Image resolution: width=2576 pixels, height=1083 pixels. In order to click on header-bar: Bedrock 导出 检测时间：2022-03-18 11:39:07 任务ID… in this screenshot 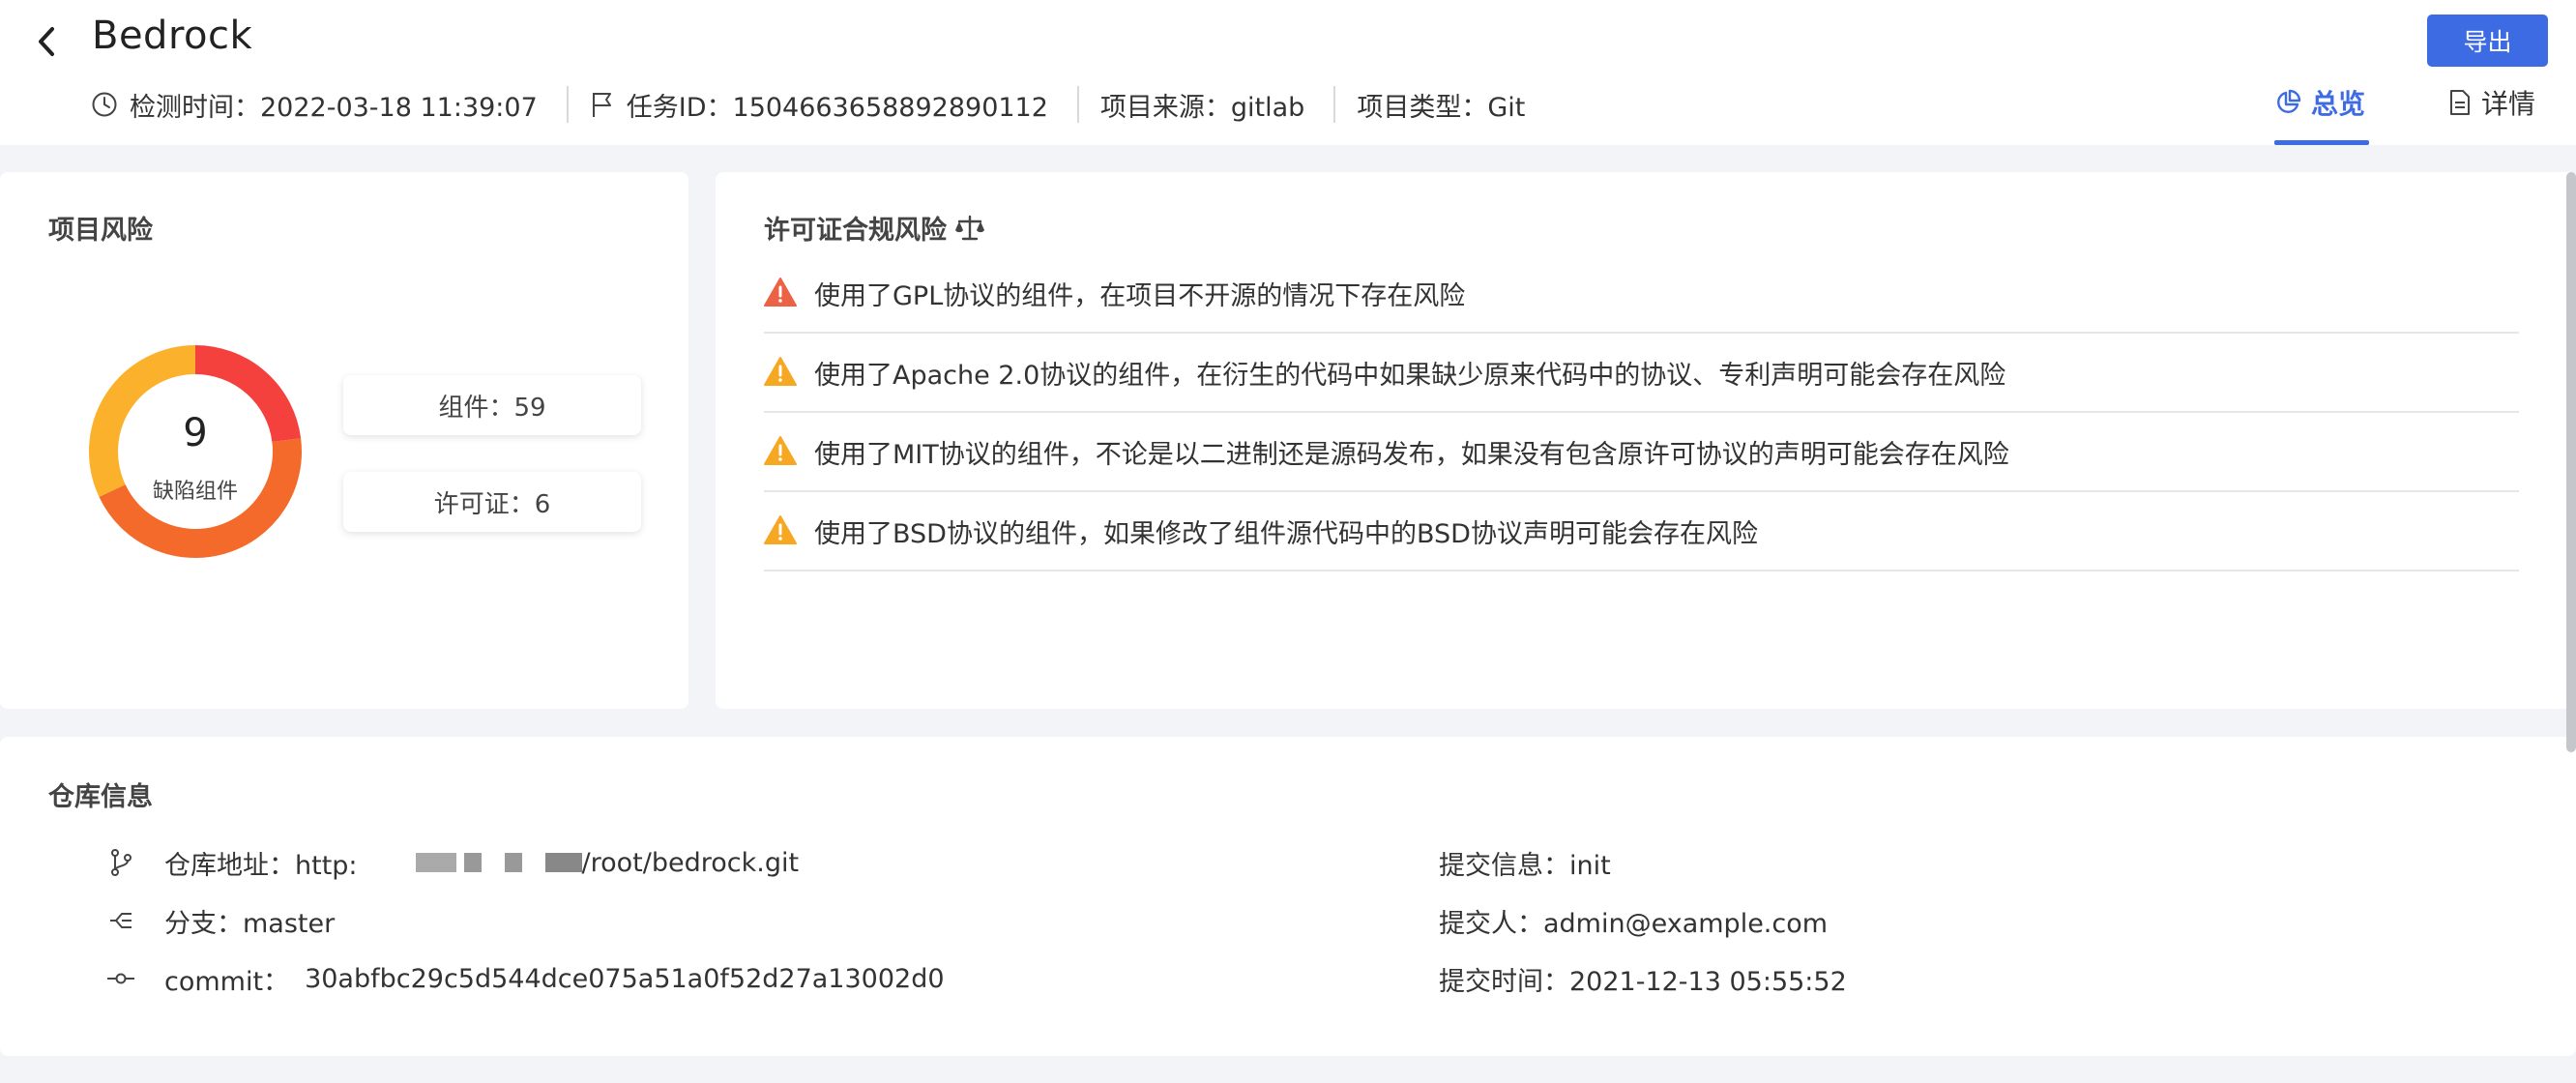, I will do `click(1288, 72)`.